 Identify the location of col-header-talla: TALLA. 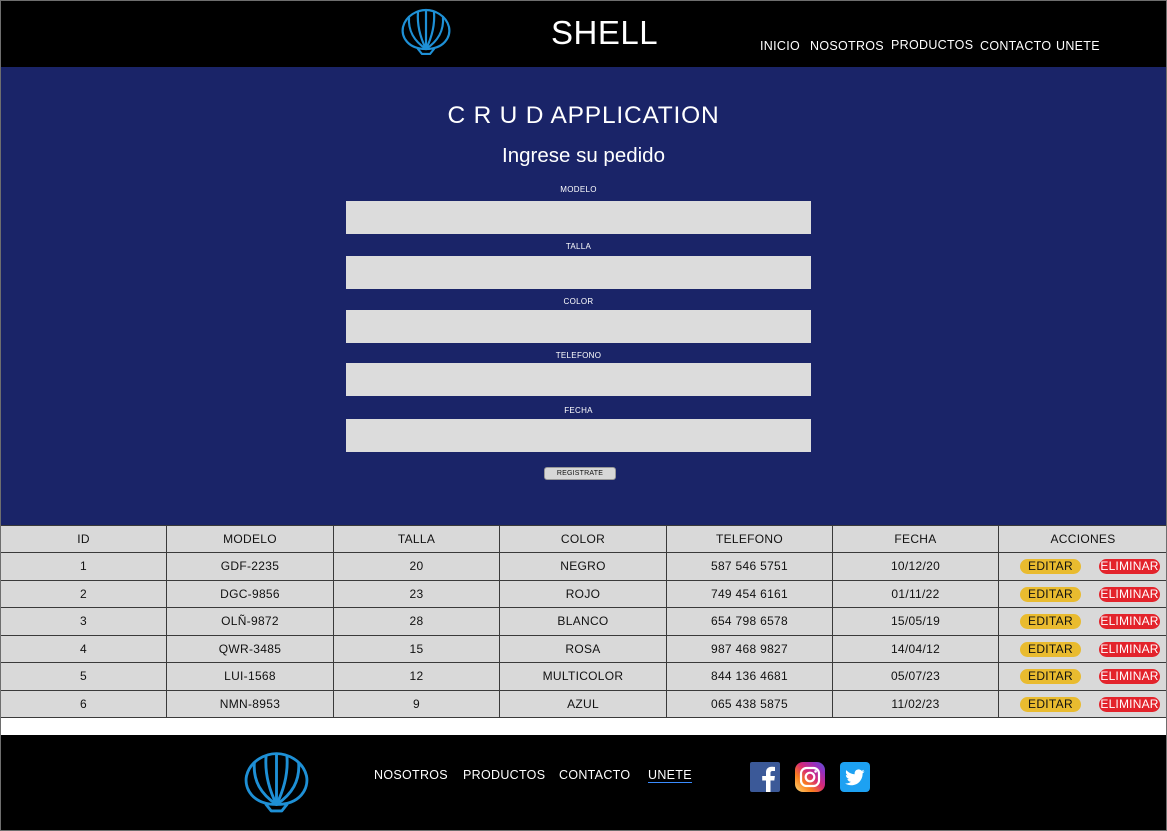
(416, 539).